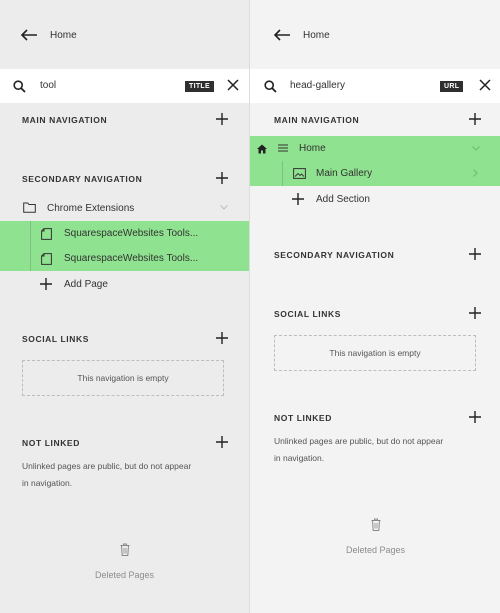 The image size is (500, 613). Describe the element at coordinates (317, 85) in the screenshot. I see `search-input: head-gallery` at that location.